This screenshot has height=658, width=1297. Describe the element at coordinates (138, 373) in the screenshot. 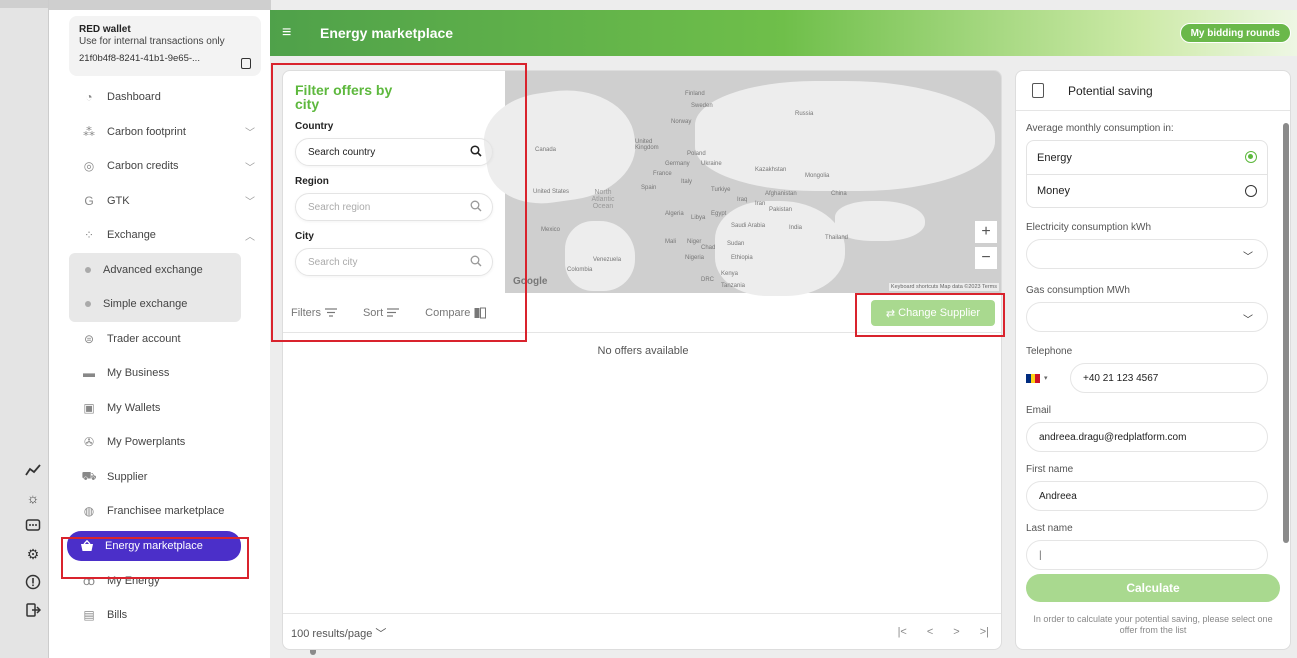

I see `sidebar-item-label: My Business` at that location.